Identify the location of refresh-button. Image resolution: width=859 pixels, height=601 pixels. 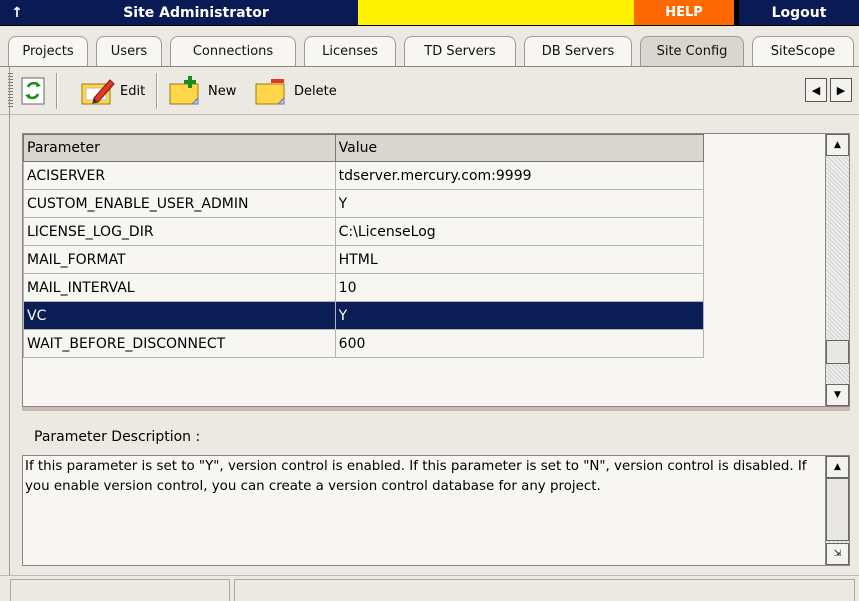
(33, 91).